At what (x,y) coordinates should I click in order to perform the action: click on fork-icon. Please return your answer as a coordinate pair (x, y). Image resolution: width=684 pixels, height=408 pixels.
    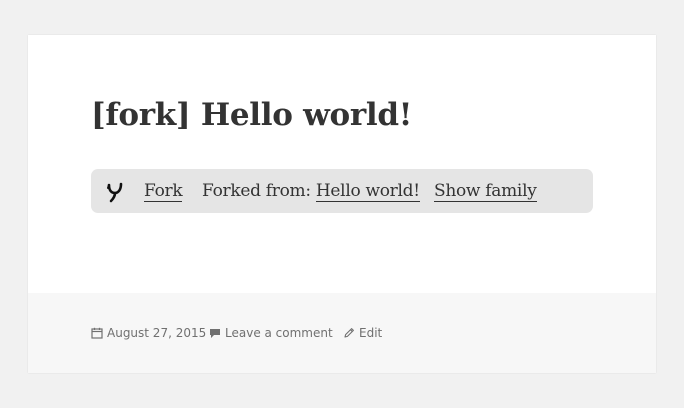
    Looking at the image, I should click on (115, 192).